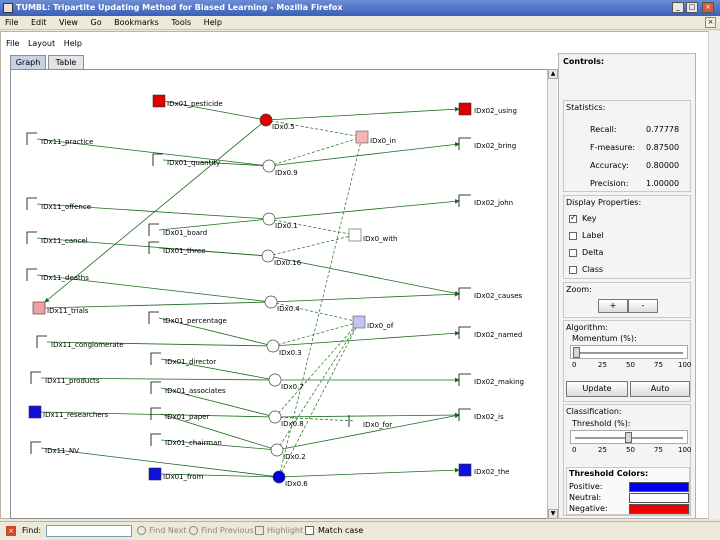  What do you see at coordinates (11, 23) in the screenshot?
I see `browser-menu-file: File` at bounding box center [11, 23].